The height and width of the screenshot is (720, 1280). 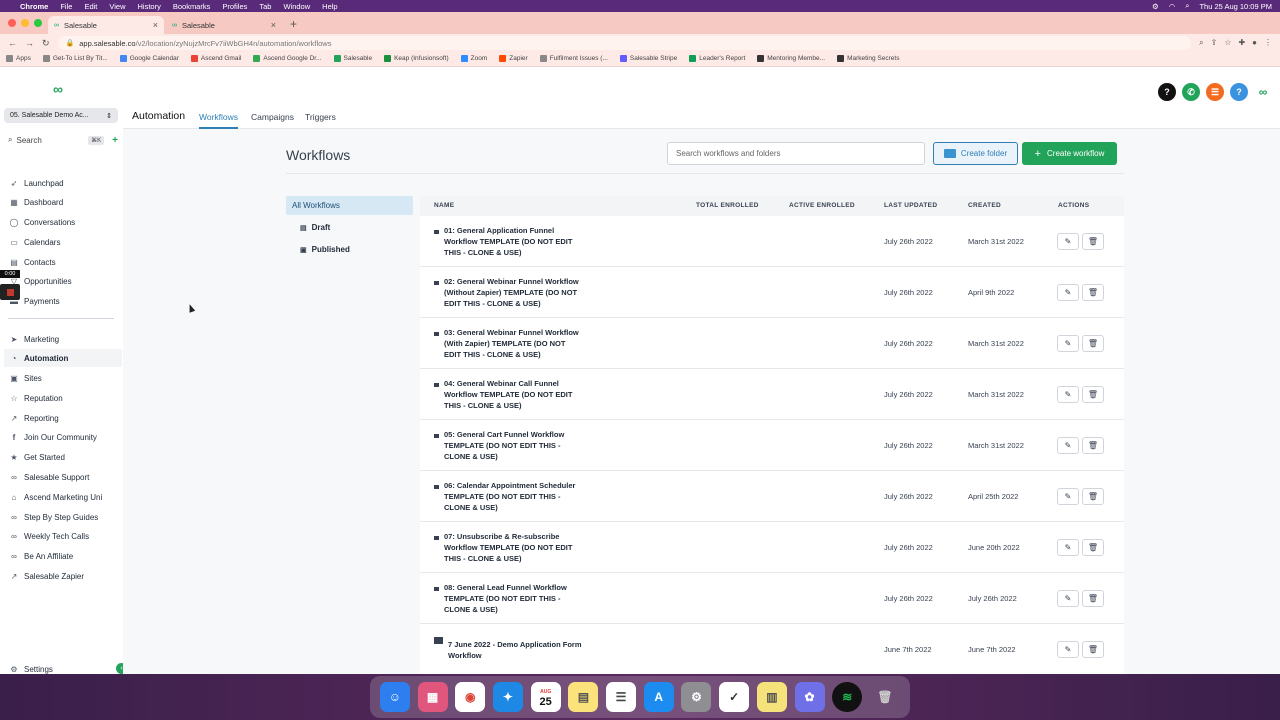 I want to click on bookmark-item: Salesable Stripe, so click(x=648, y=59).